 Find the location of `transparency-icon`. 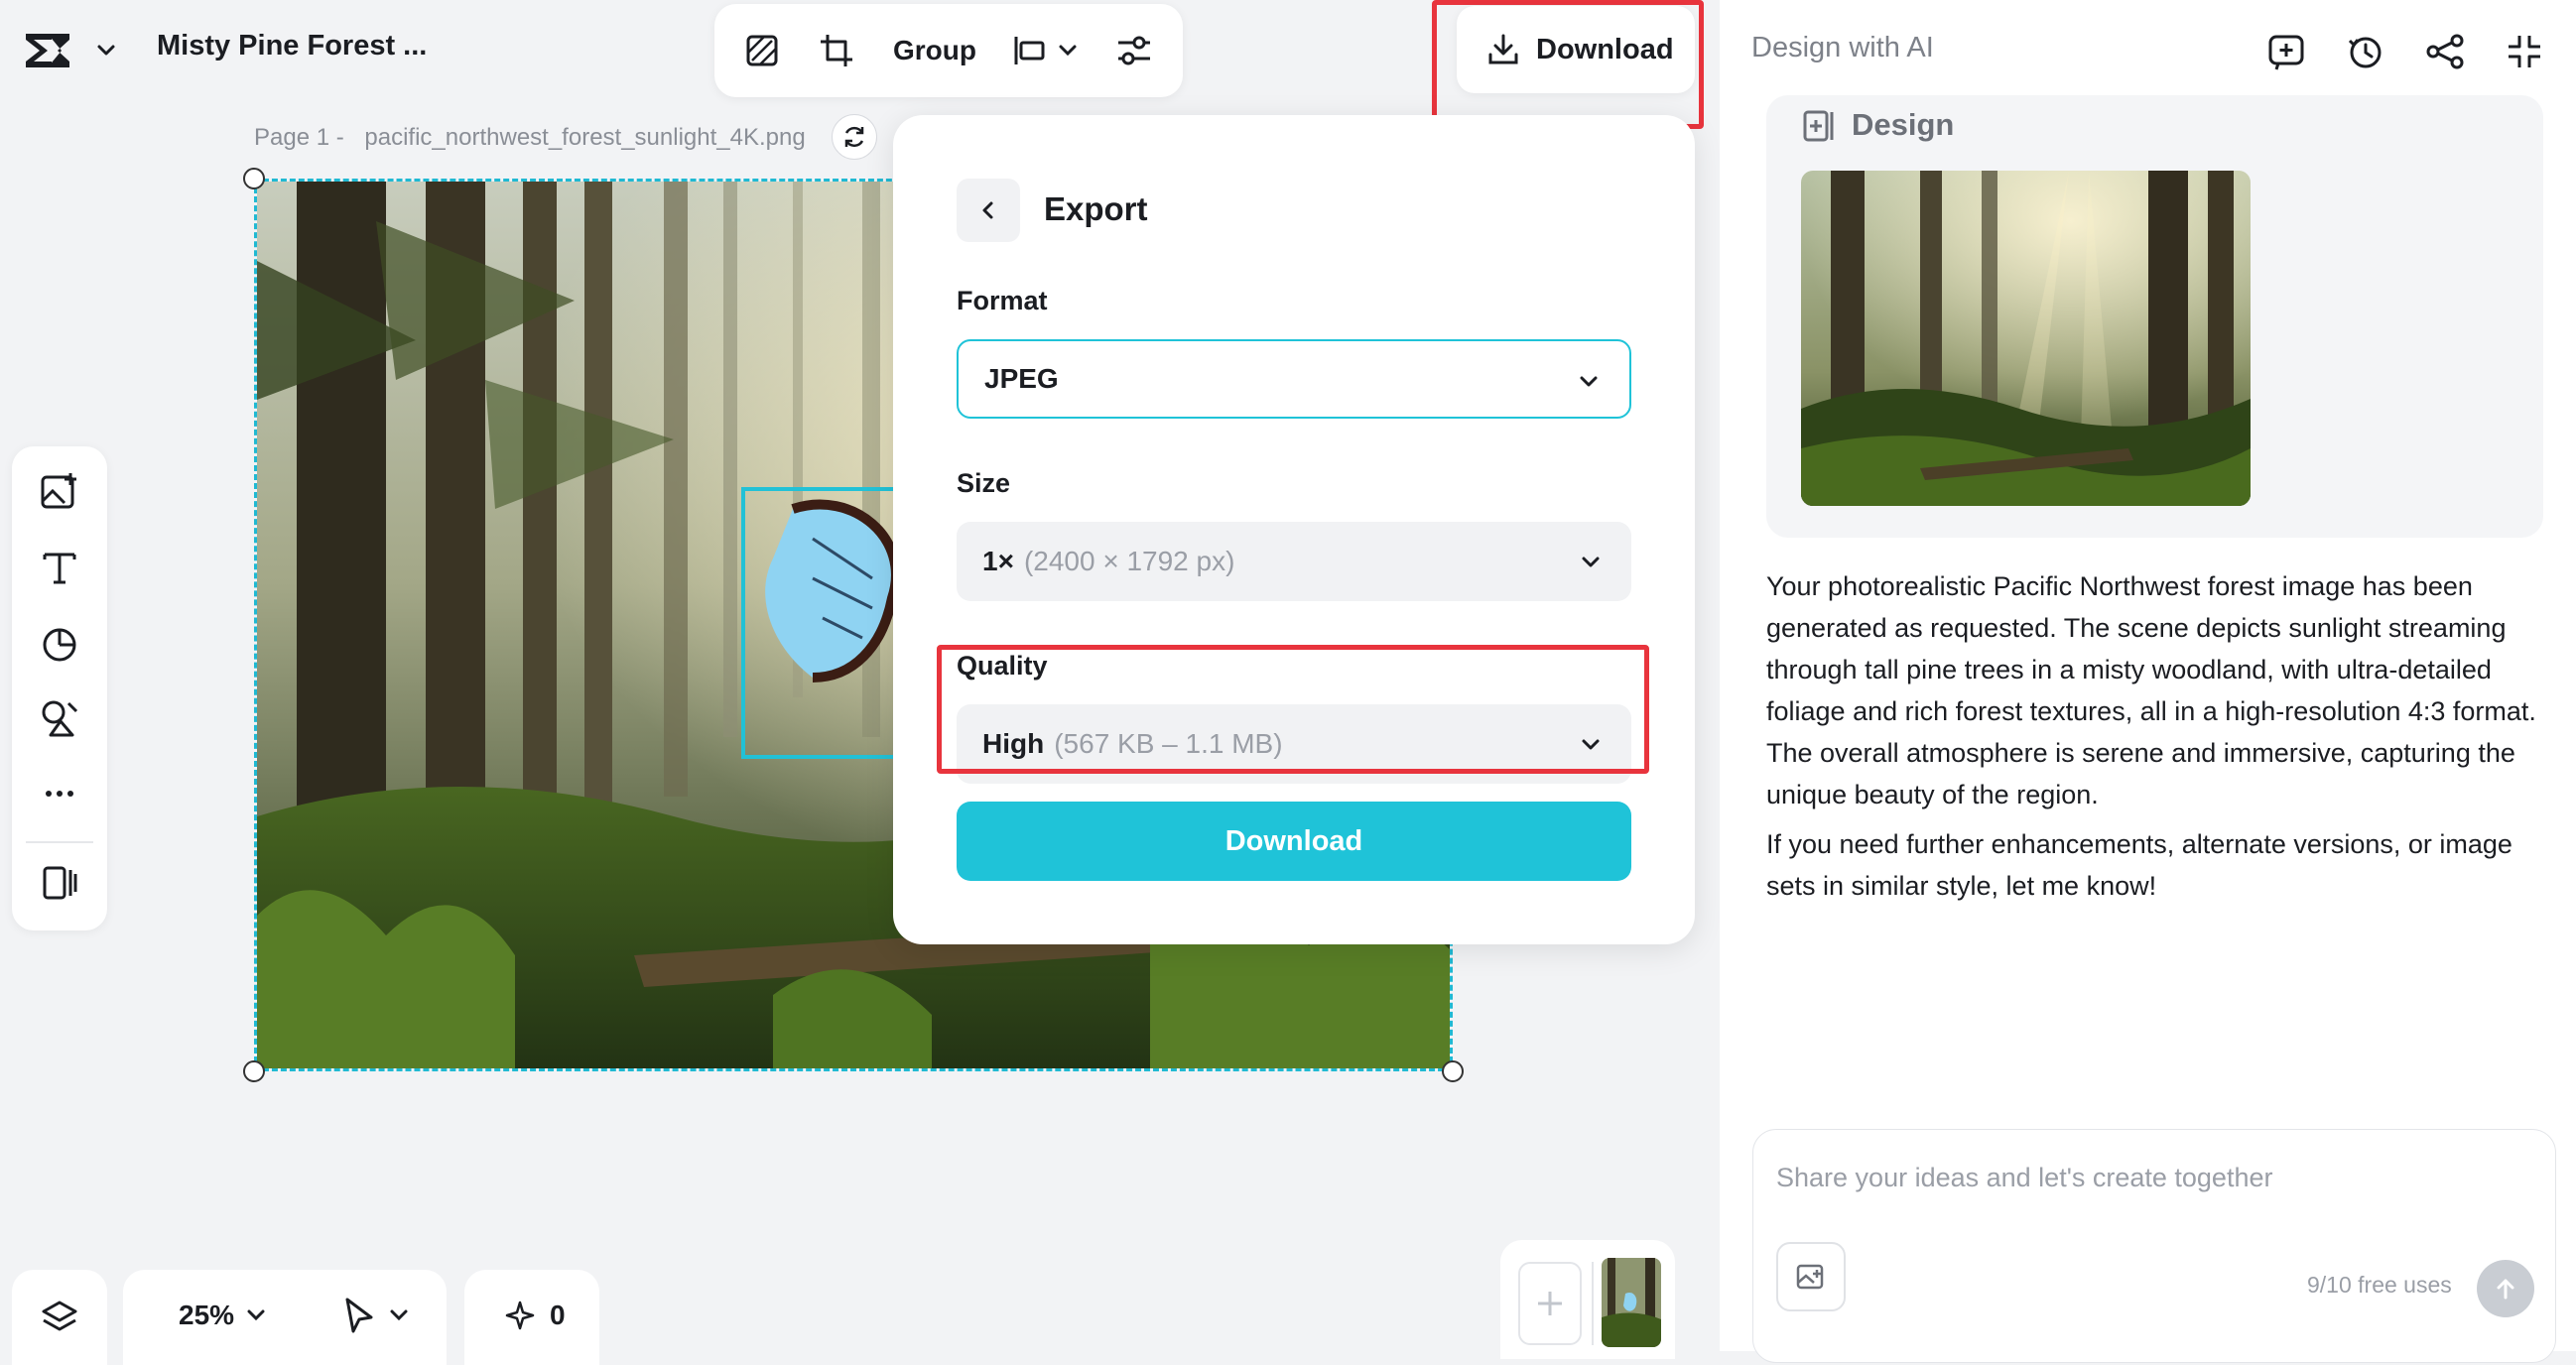

transparency-icon is located at coordinates (762, 50).